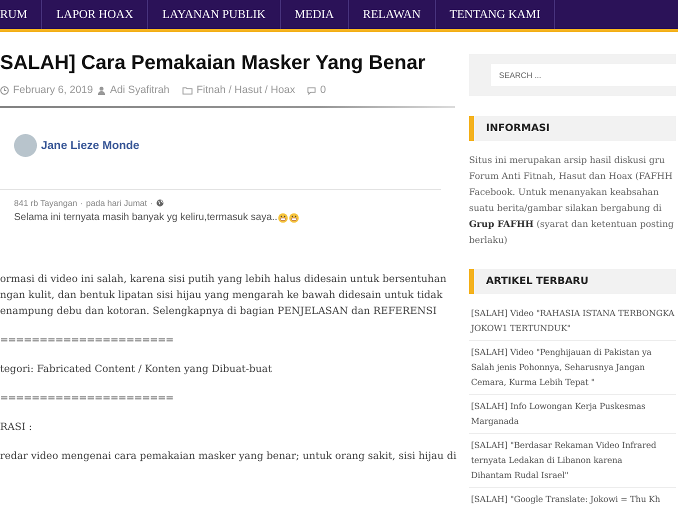 This screenshot has height=509, width=678. Describe the element at coordinates (572, 128) in the screenshot. I see `widget-heading: INFORMASI` at that location.